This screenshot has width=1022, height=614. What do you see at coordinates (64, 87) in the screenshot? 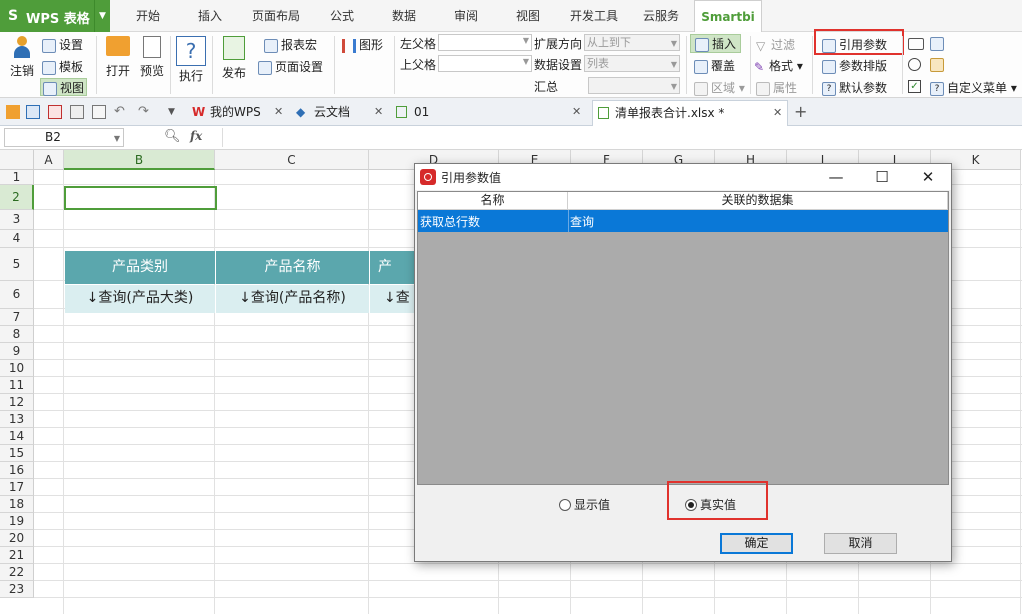
I see `view-button: 视图` at bounding box center [64, 87].